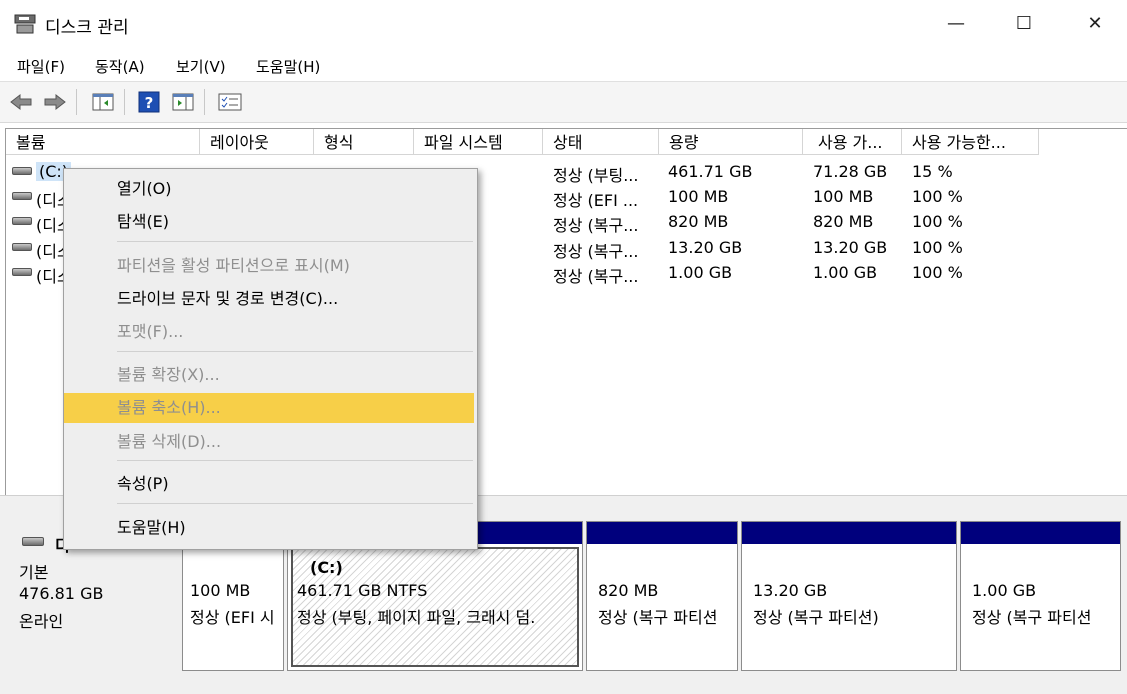 The width and height of the screenshot is (1127, 694). Describe the element at coordinates (816, 617) in the screenshot. I see `partition-status: 정상 (복구 파티션)` at that location.